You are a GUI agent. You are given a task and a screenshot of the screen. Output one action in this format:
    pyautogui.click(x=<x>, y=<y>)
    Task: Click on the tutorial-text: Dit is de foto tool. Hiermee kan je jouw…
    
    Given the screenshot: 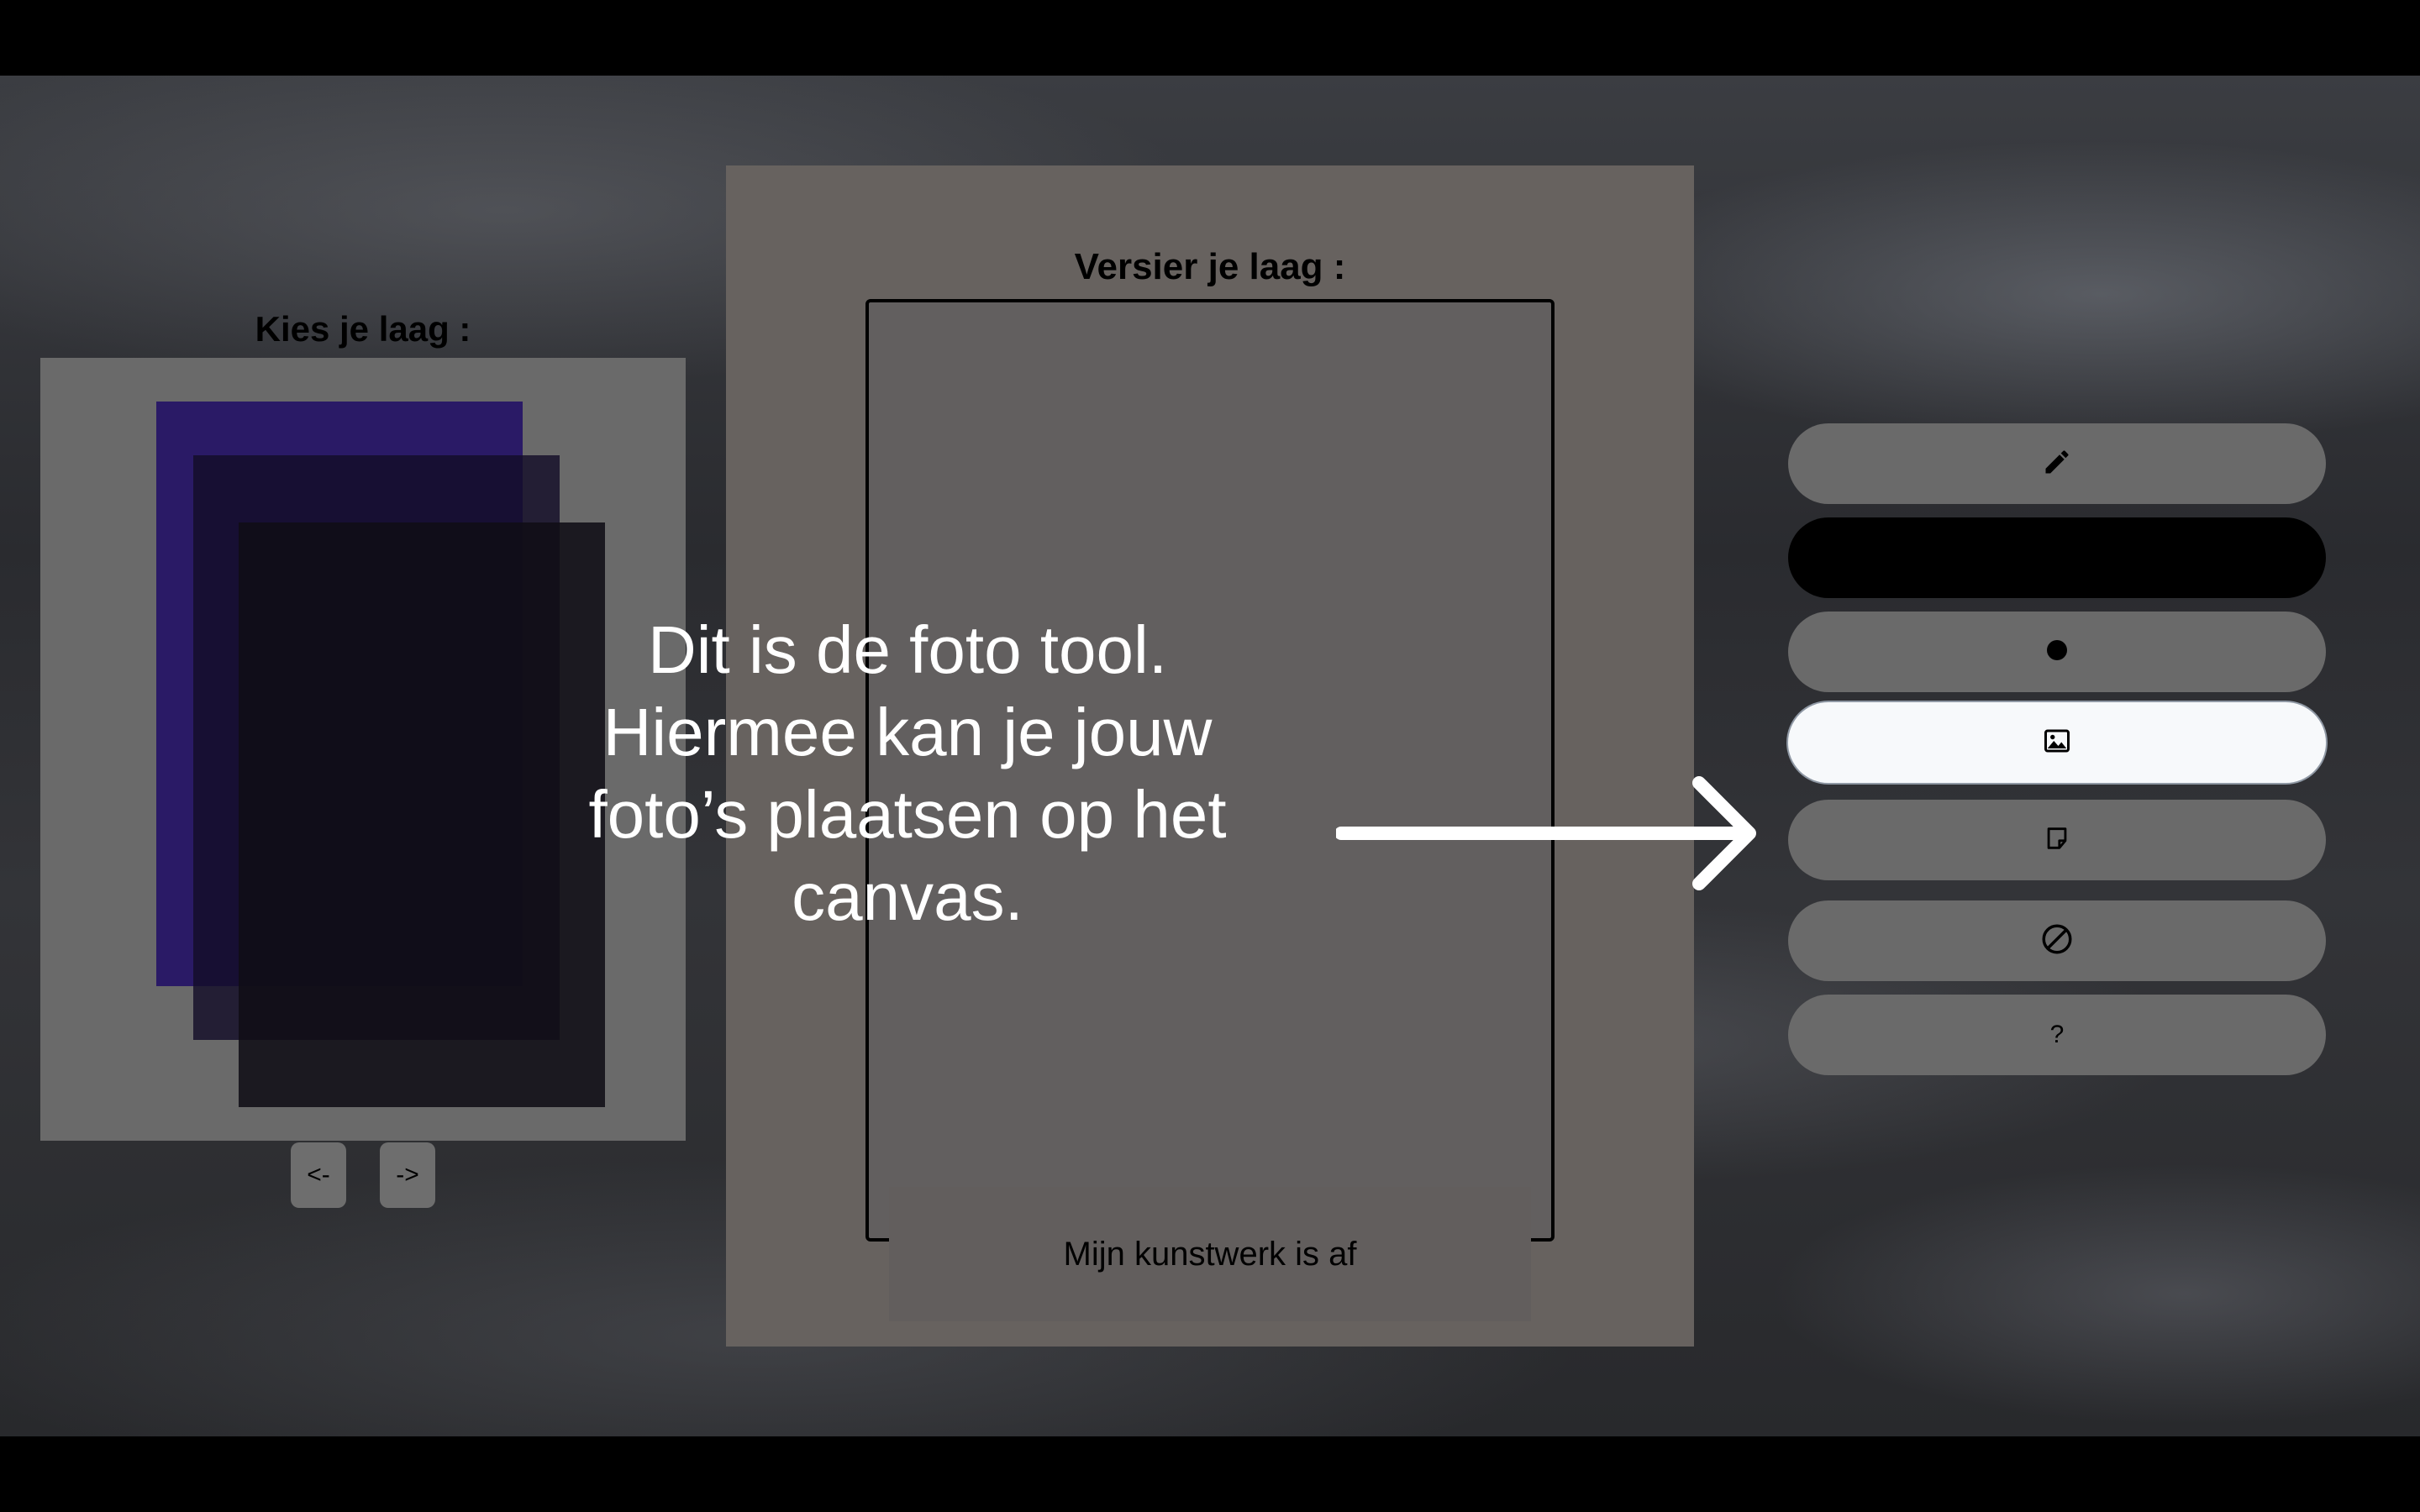 What is the action you would take?
    pyautogui.click(x=907, y=773)
    